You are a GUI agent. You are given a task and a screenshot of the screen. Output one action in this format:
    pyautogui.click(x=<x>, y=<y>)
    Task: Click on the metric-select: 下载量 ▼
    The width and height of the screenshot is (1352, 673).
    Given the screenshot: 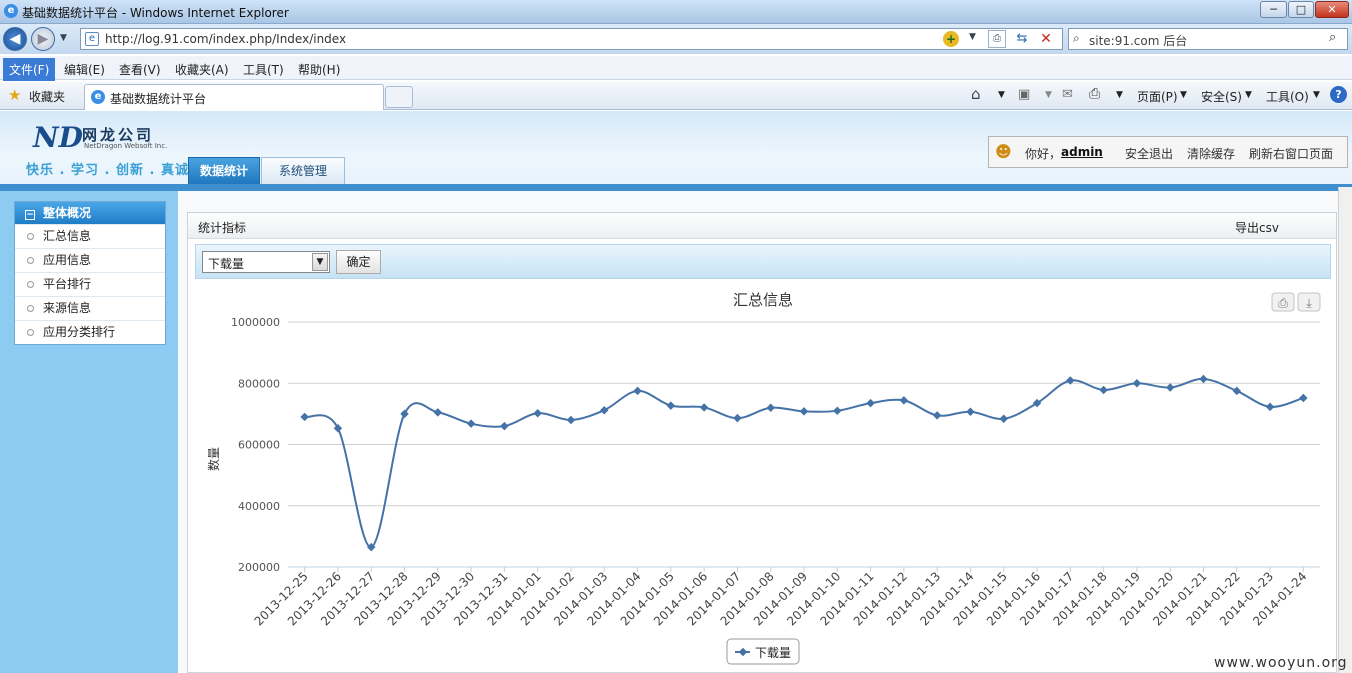 What is the action you would take?
    pyautogui.click(x=266, y=262)
    